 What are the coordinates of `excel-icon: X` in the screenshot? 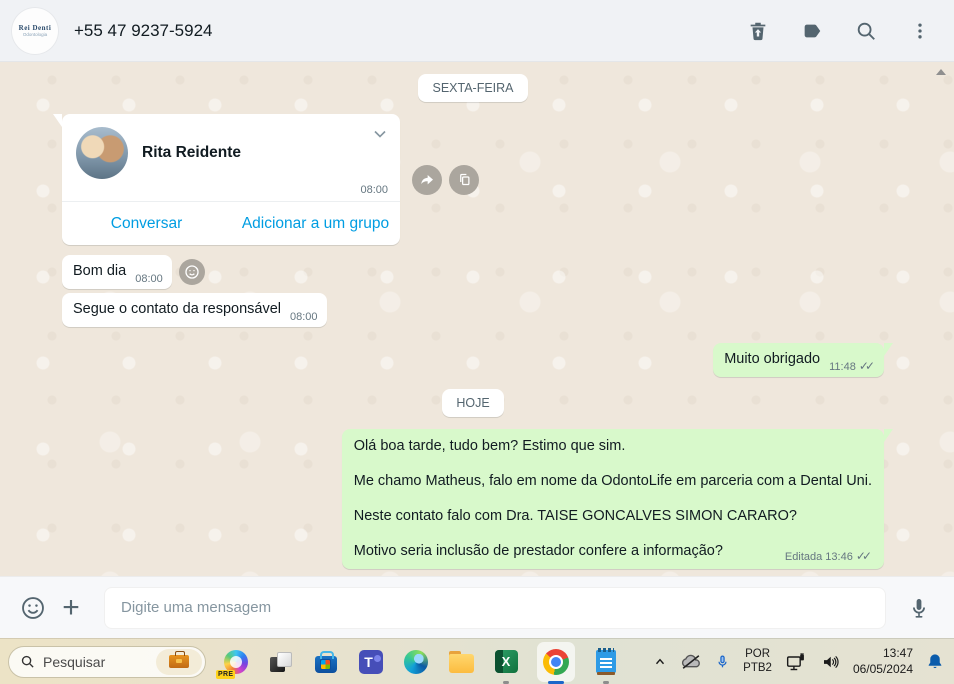 It's located at (506, 661).